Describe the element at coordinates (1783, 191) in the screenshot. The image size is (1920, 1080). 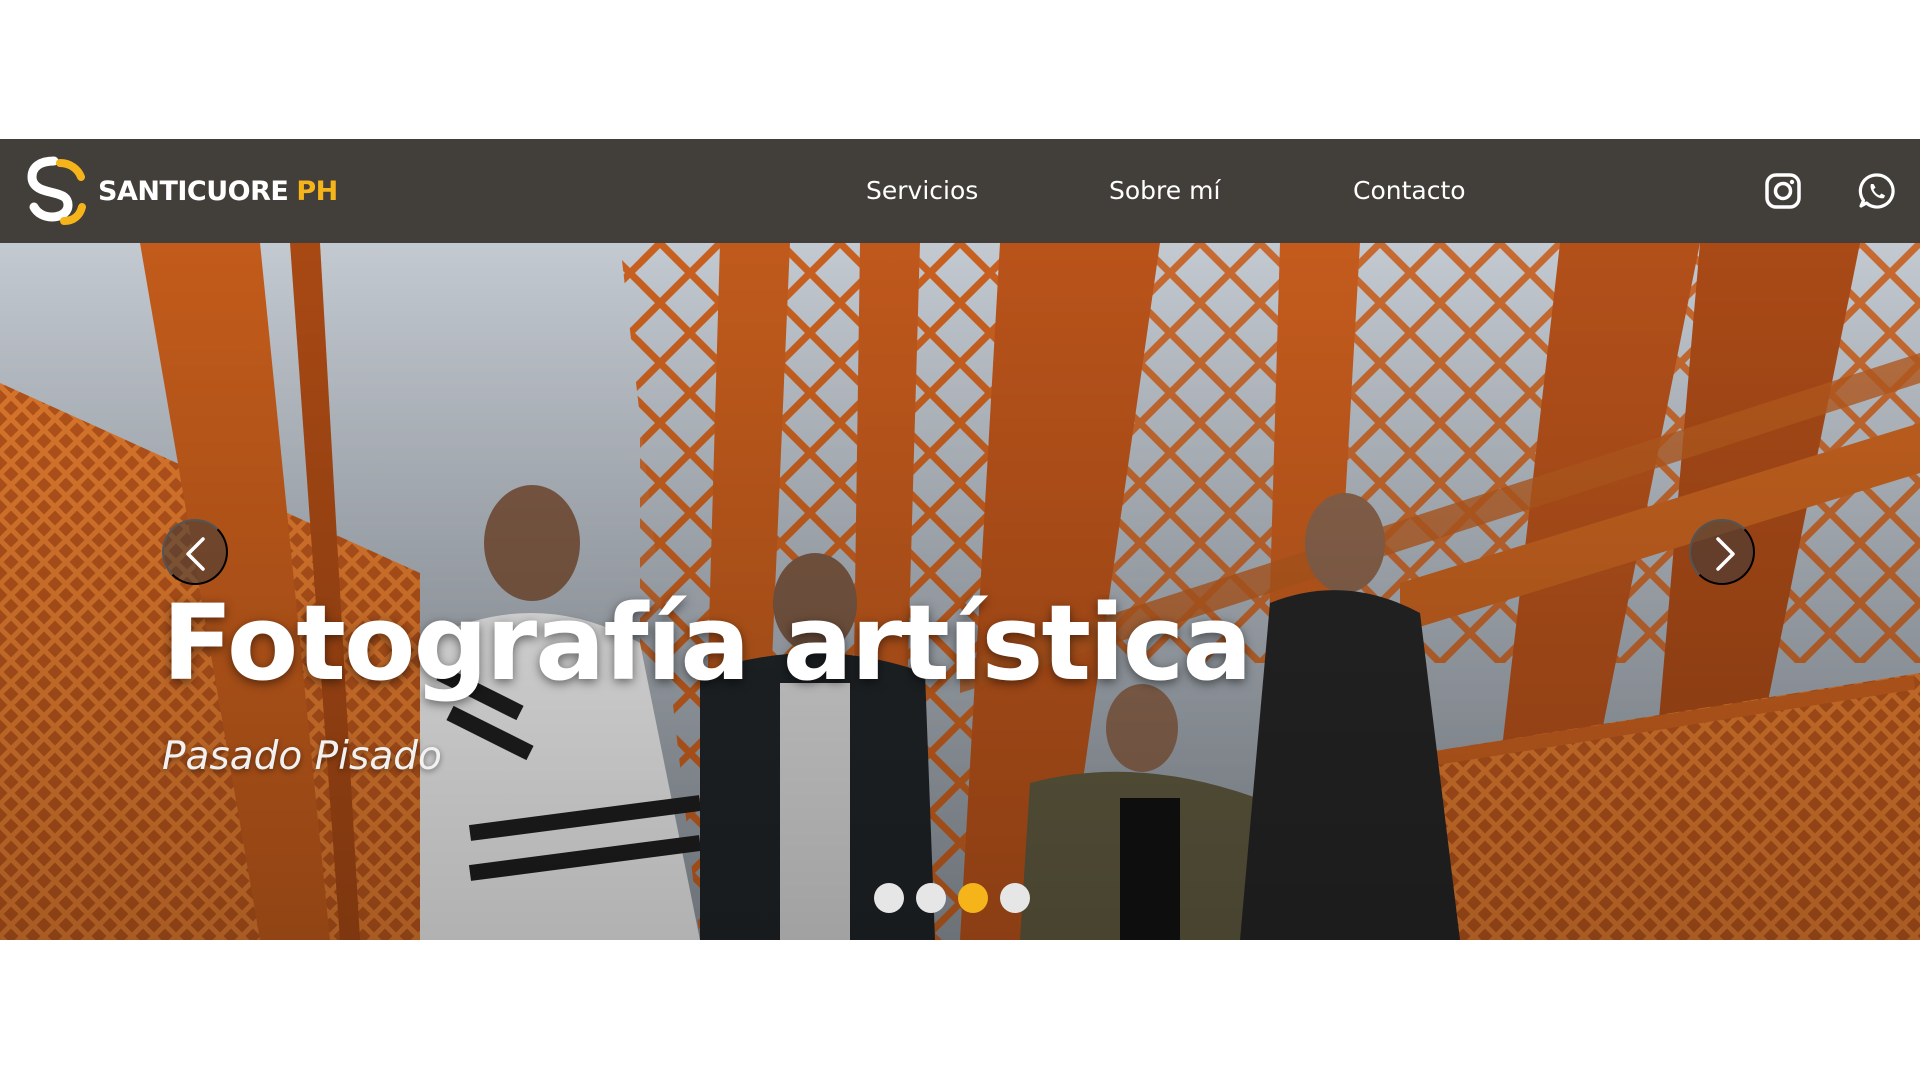
I see `instagram-icon` at that location.